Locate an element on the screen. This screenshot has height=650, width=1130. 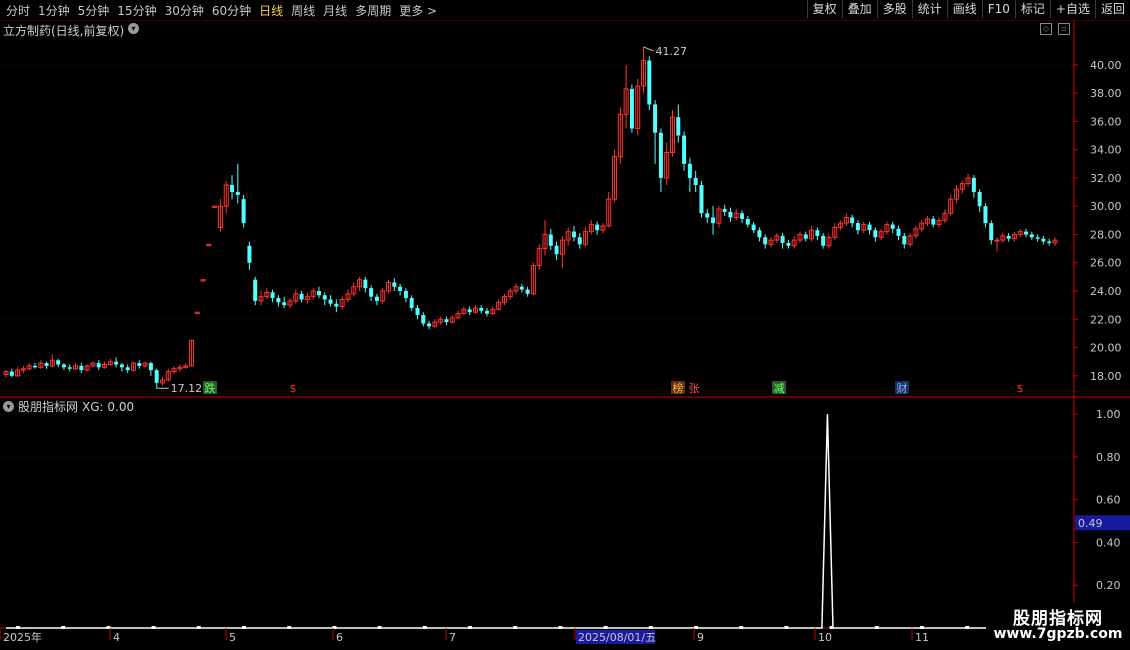
event-mark: 榜 is located at coordinates (678, 388).